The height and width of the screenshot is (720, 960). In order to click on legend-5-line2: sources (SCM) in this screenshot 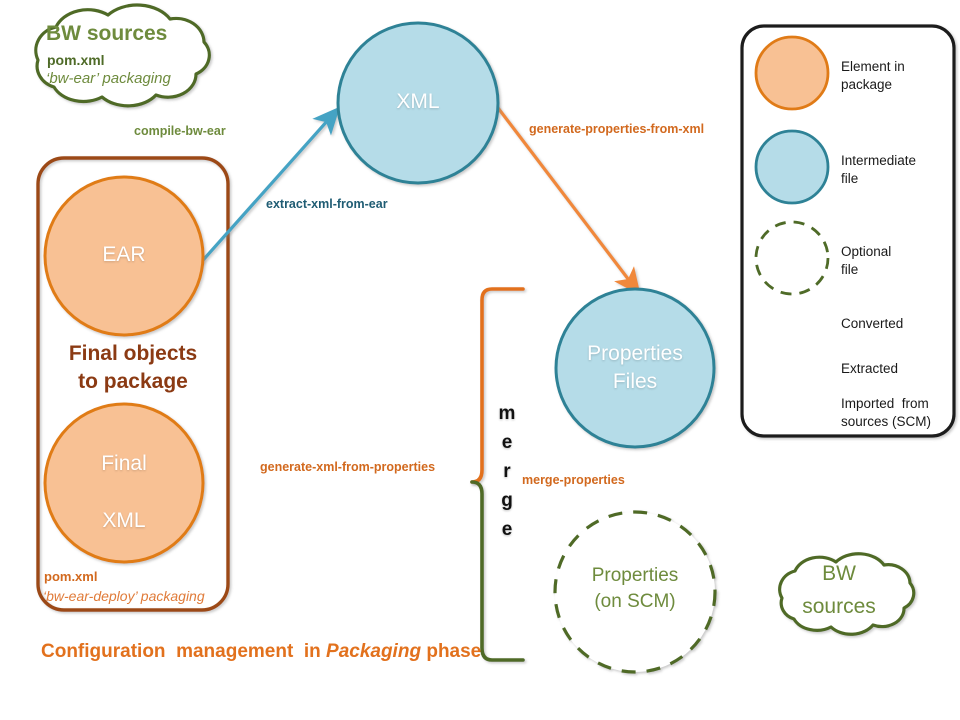, I will do `click(886, 422)`.